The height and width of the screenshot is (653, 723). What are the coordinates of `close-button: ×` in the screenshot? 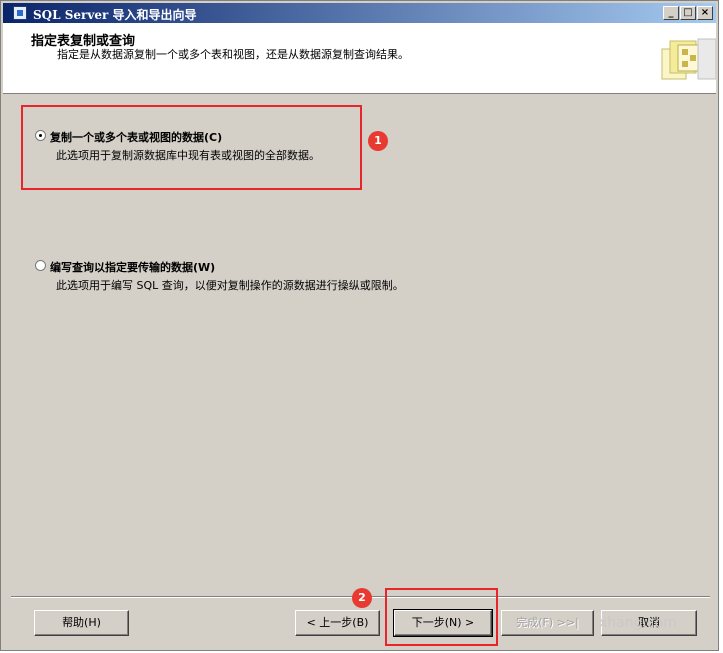 It's located at (705, 13).